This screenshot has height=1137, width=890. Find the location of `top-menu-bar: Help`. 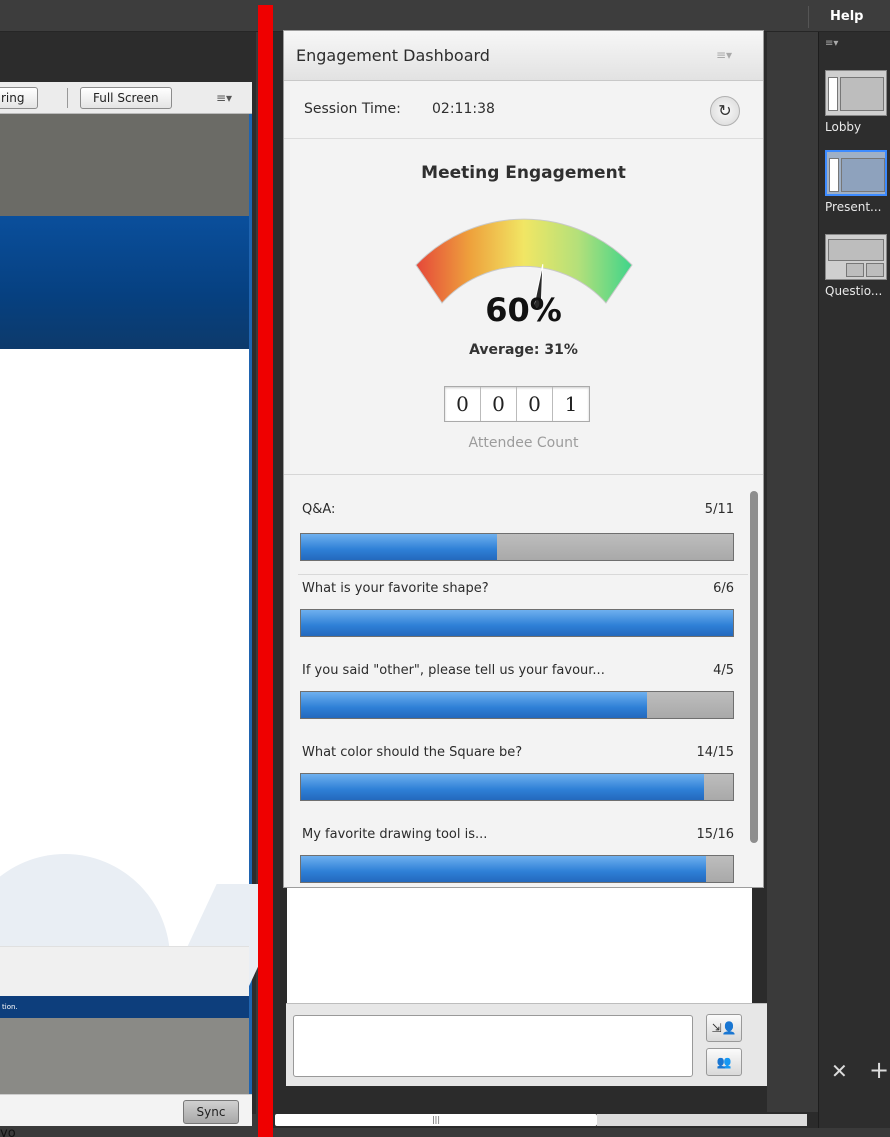

top-menu-bar: Help is located at coordinates (445, 16).